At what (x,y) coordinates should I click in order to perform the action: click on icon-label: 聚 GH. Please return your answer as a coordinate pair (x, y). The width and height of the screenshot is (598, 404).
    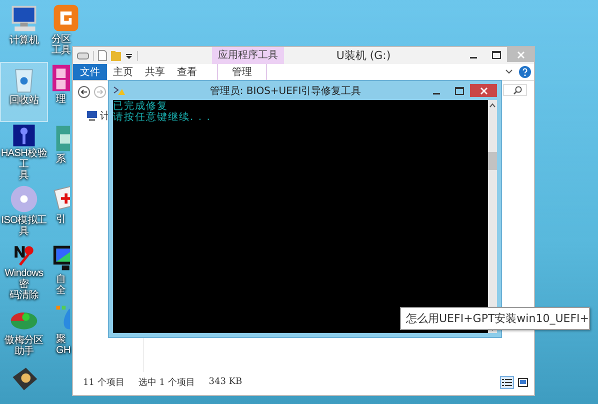
    Looking at the image, I should click on (62, 345).